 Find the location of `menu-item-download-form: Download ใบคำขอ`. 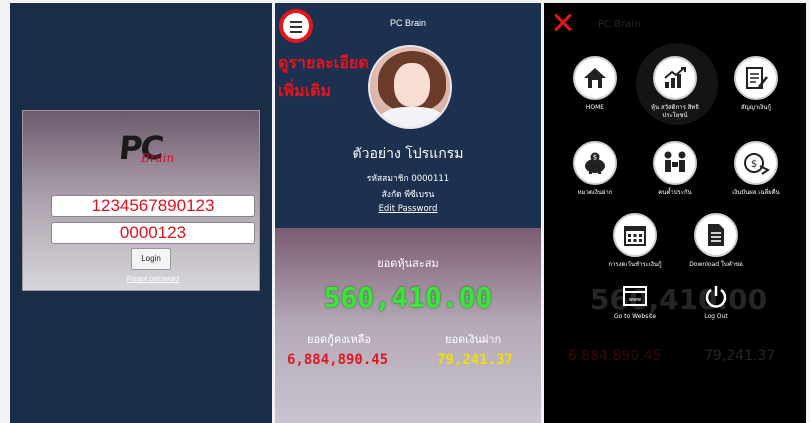

menu-item-download-form: Download ใบคำขอ is located at coordinates (716, 241).